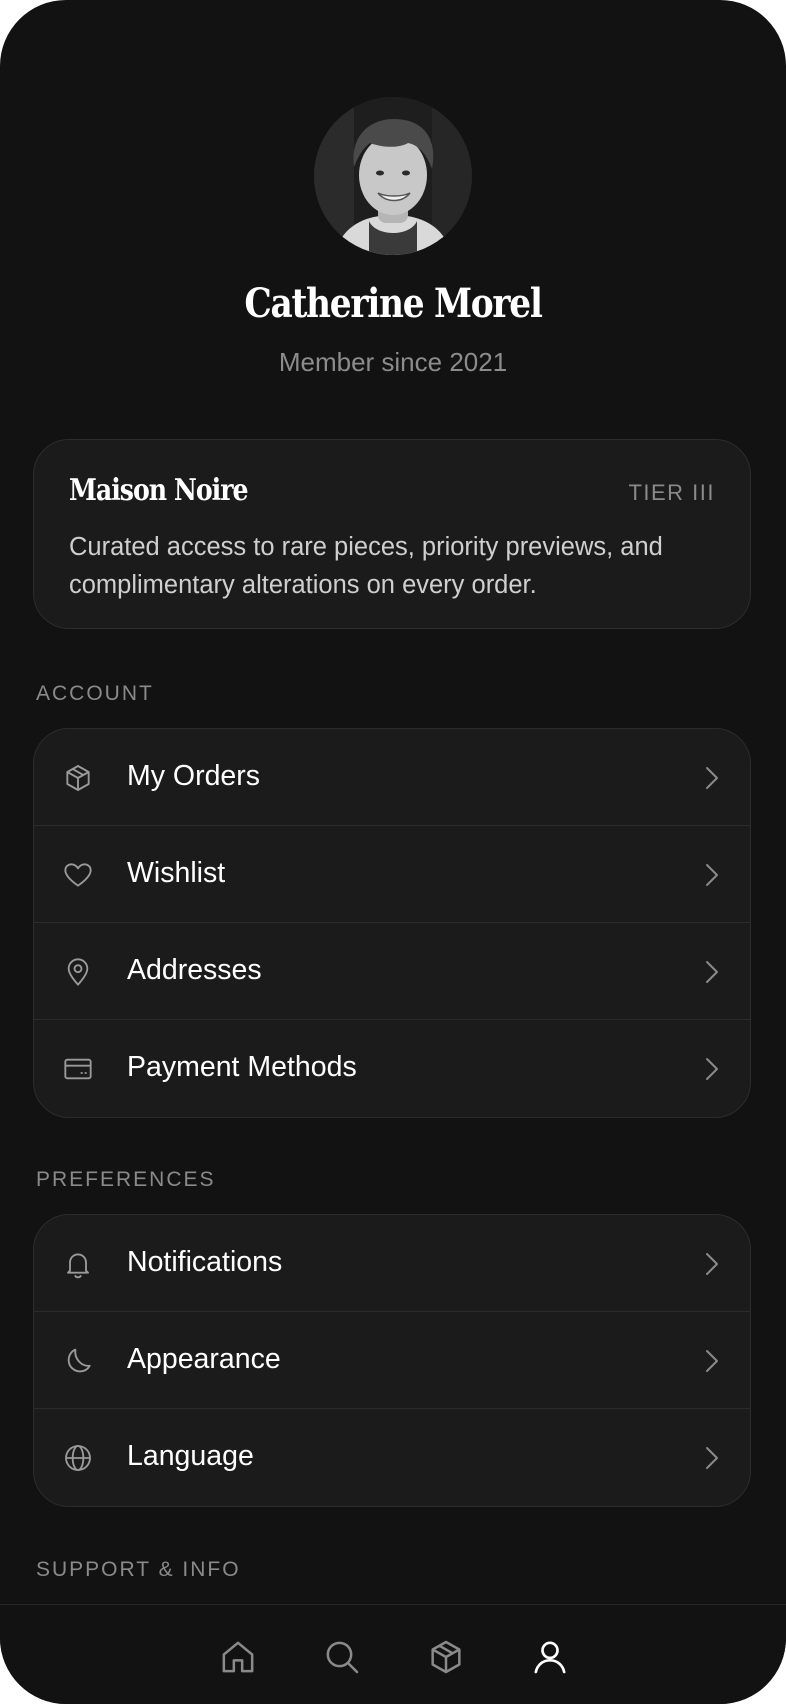 Image resolution: width=786 pixels, height=1704 pixels. Describe the element at coordinates (671, 492) in the screenshot. I see `membership-tier-badge: TIER III` at that location.